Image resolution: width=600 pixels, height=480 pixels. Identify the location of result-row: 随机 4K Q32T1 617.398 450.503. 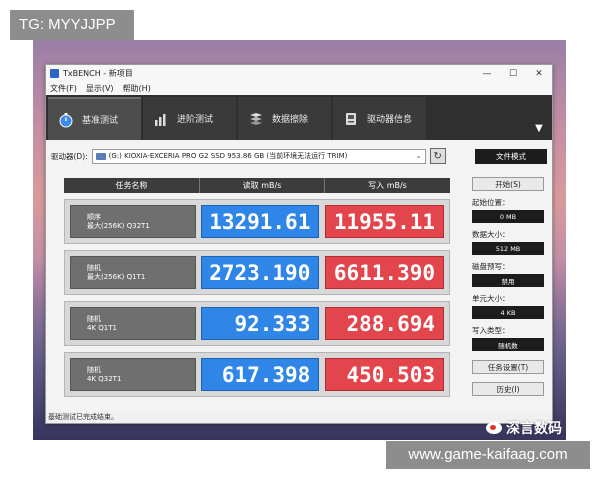
(257, 374).